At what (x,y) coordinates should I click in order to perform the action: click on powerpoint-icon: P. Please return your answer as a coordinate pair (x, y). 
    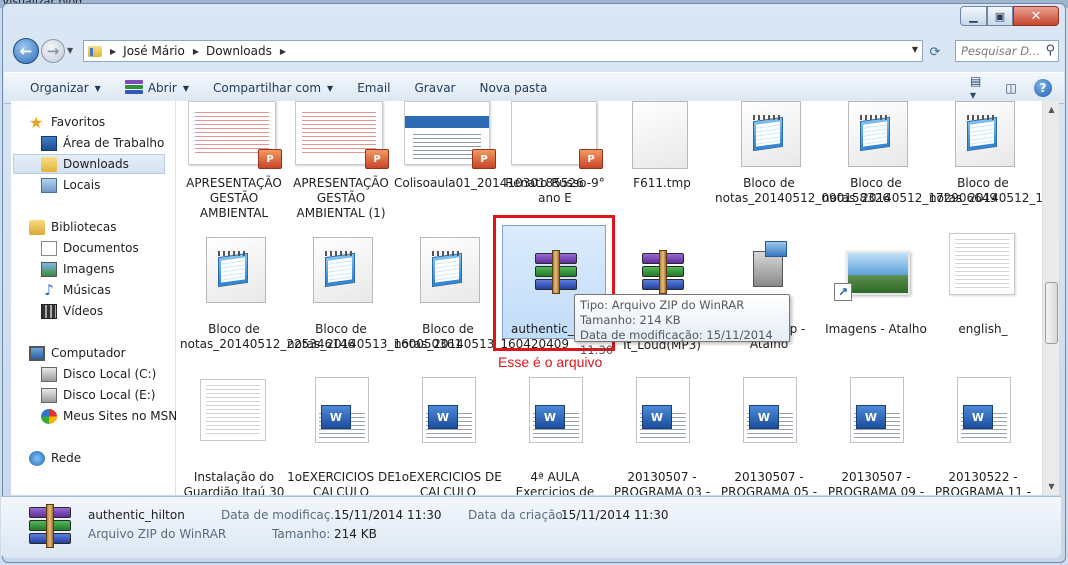
    Looking at the image, I should click on (591, 159).